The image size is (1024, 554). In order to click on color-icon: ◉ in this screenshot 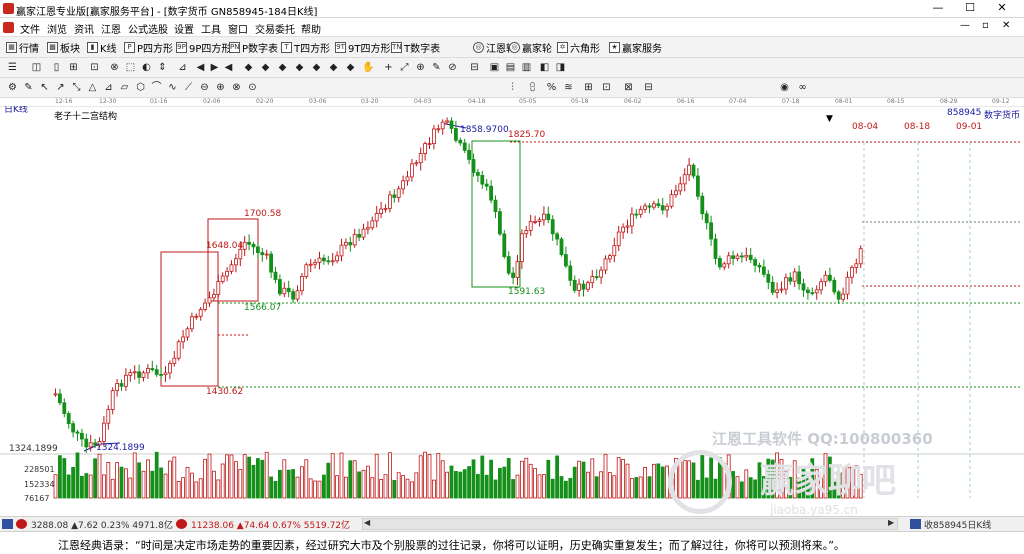, I will do `click(784, 87)`.